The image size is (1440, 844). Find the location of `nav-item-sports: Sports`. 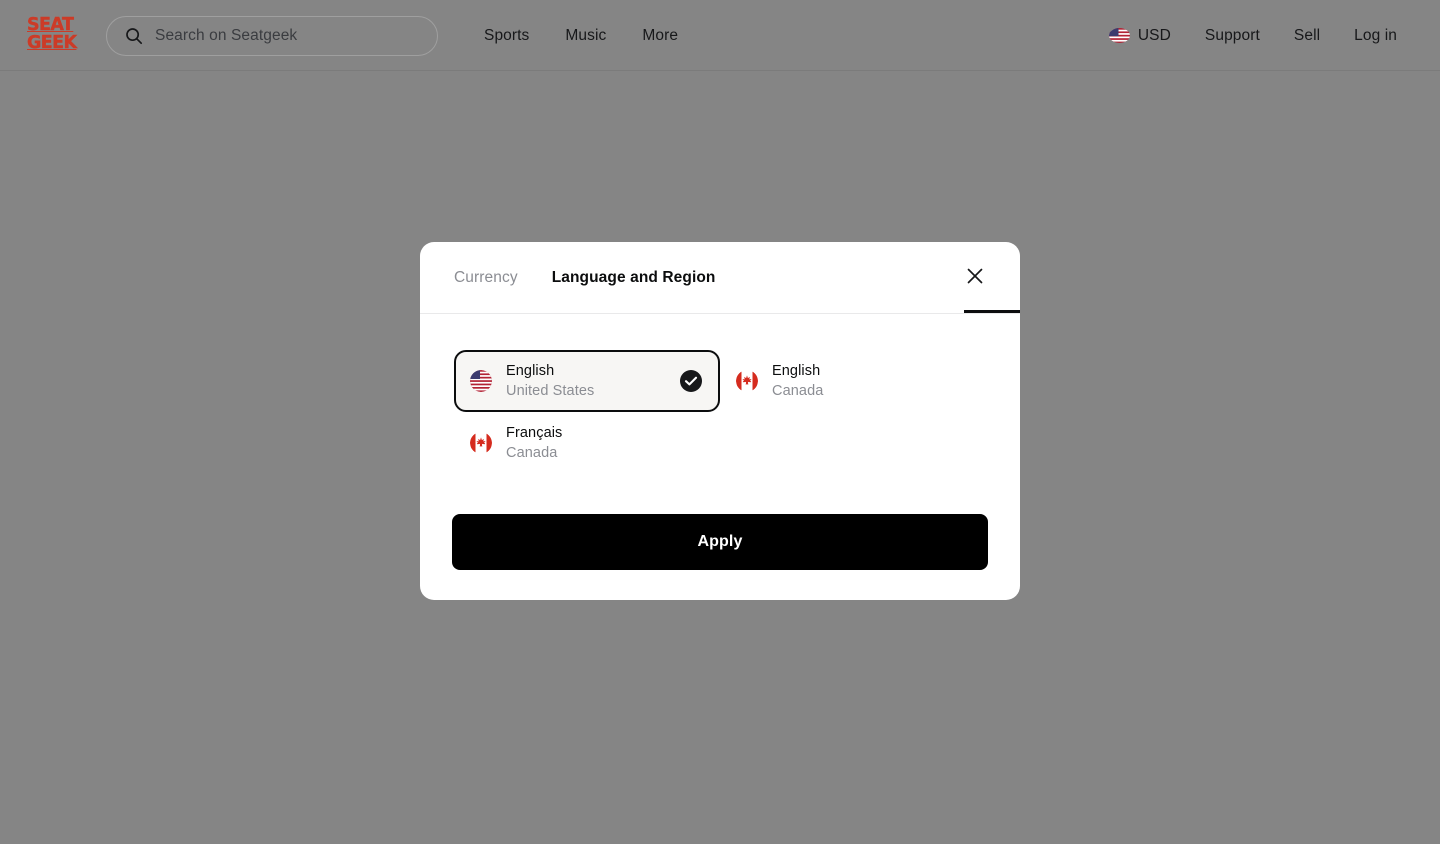

nav-item-sports: Sports is located at coordinates (506, 36).